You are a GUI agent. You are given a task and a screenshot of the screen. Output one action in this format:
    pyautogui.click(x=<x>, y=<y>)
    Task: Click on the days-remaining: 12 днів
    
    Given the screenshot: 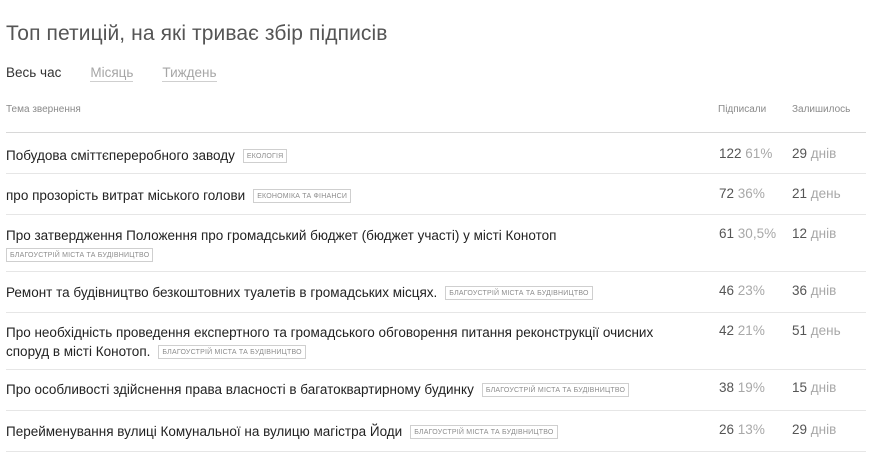 What is the action you would take?
    pyautogui.click(x=814, y=233)
    